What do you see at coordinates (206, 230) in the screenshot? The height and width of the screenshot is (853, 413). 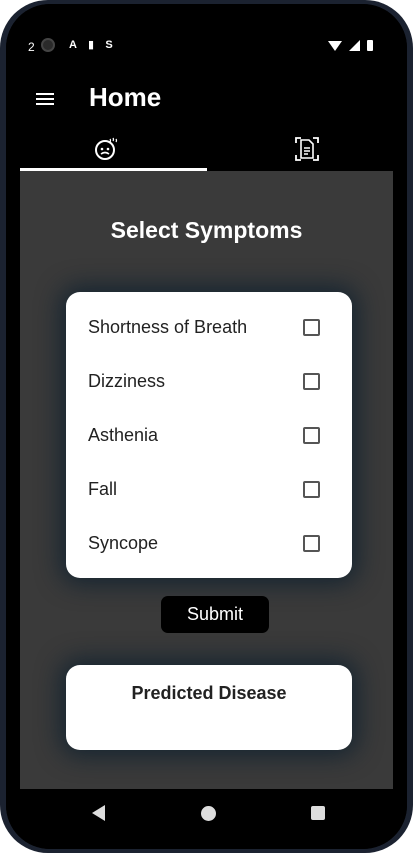 I see `section-title: Select Symptoms` at bounding box center [206, 230].